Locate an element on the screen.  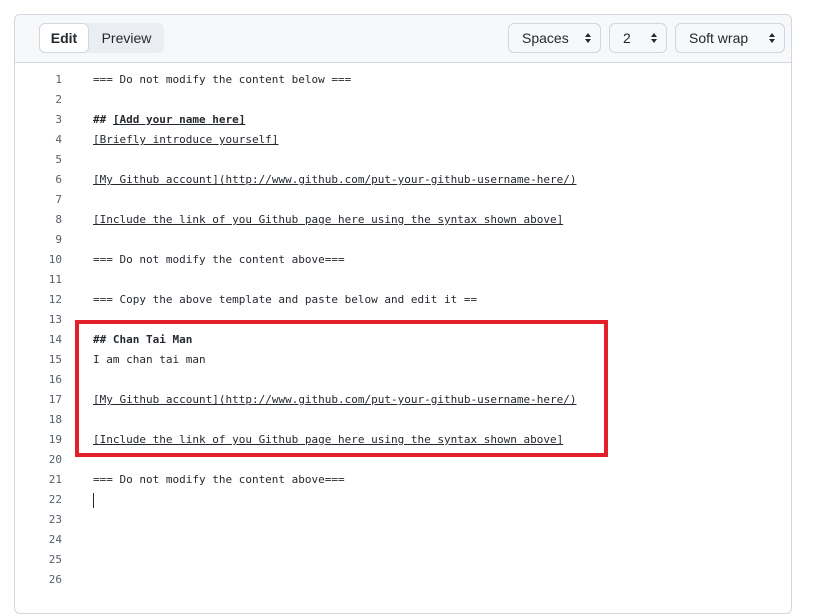
wrap-mode-value: Soft wrap is located at coordinates (719, 38).